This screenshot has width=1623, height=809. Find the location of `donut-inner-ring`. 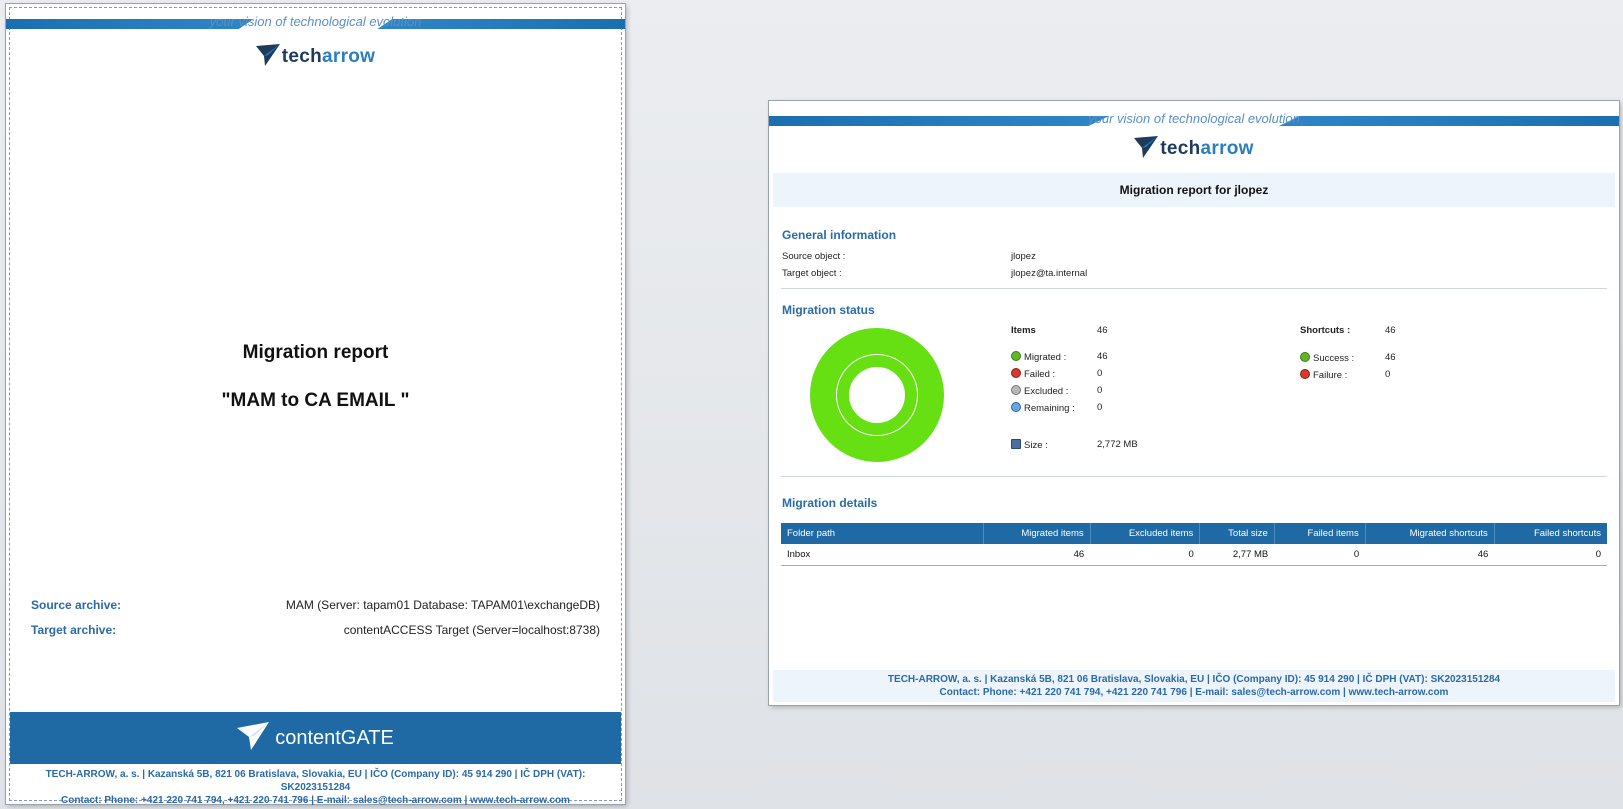

donut-inner-ring is located at coordinates (877, 395).